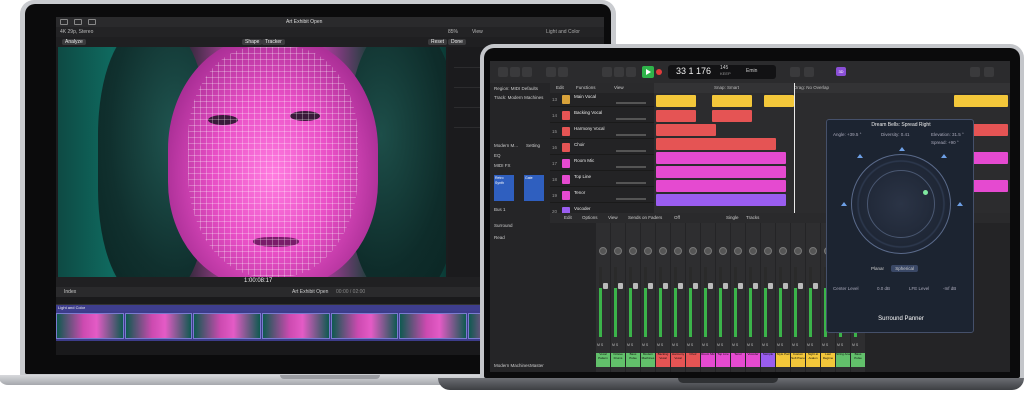 This screenshot has width=1024, height=403. What do you see at coordinates (252, 42) in the screenshot?
I see `shape-button: Shape` at bounding box center [252, 42].